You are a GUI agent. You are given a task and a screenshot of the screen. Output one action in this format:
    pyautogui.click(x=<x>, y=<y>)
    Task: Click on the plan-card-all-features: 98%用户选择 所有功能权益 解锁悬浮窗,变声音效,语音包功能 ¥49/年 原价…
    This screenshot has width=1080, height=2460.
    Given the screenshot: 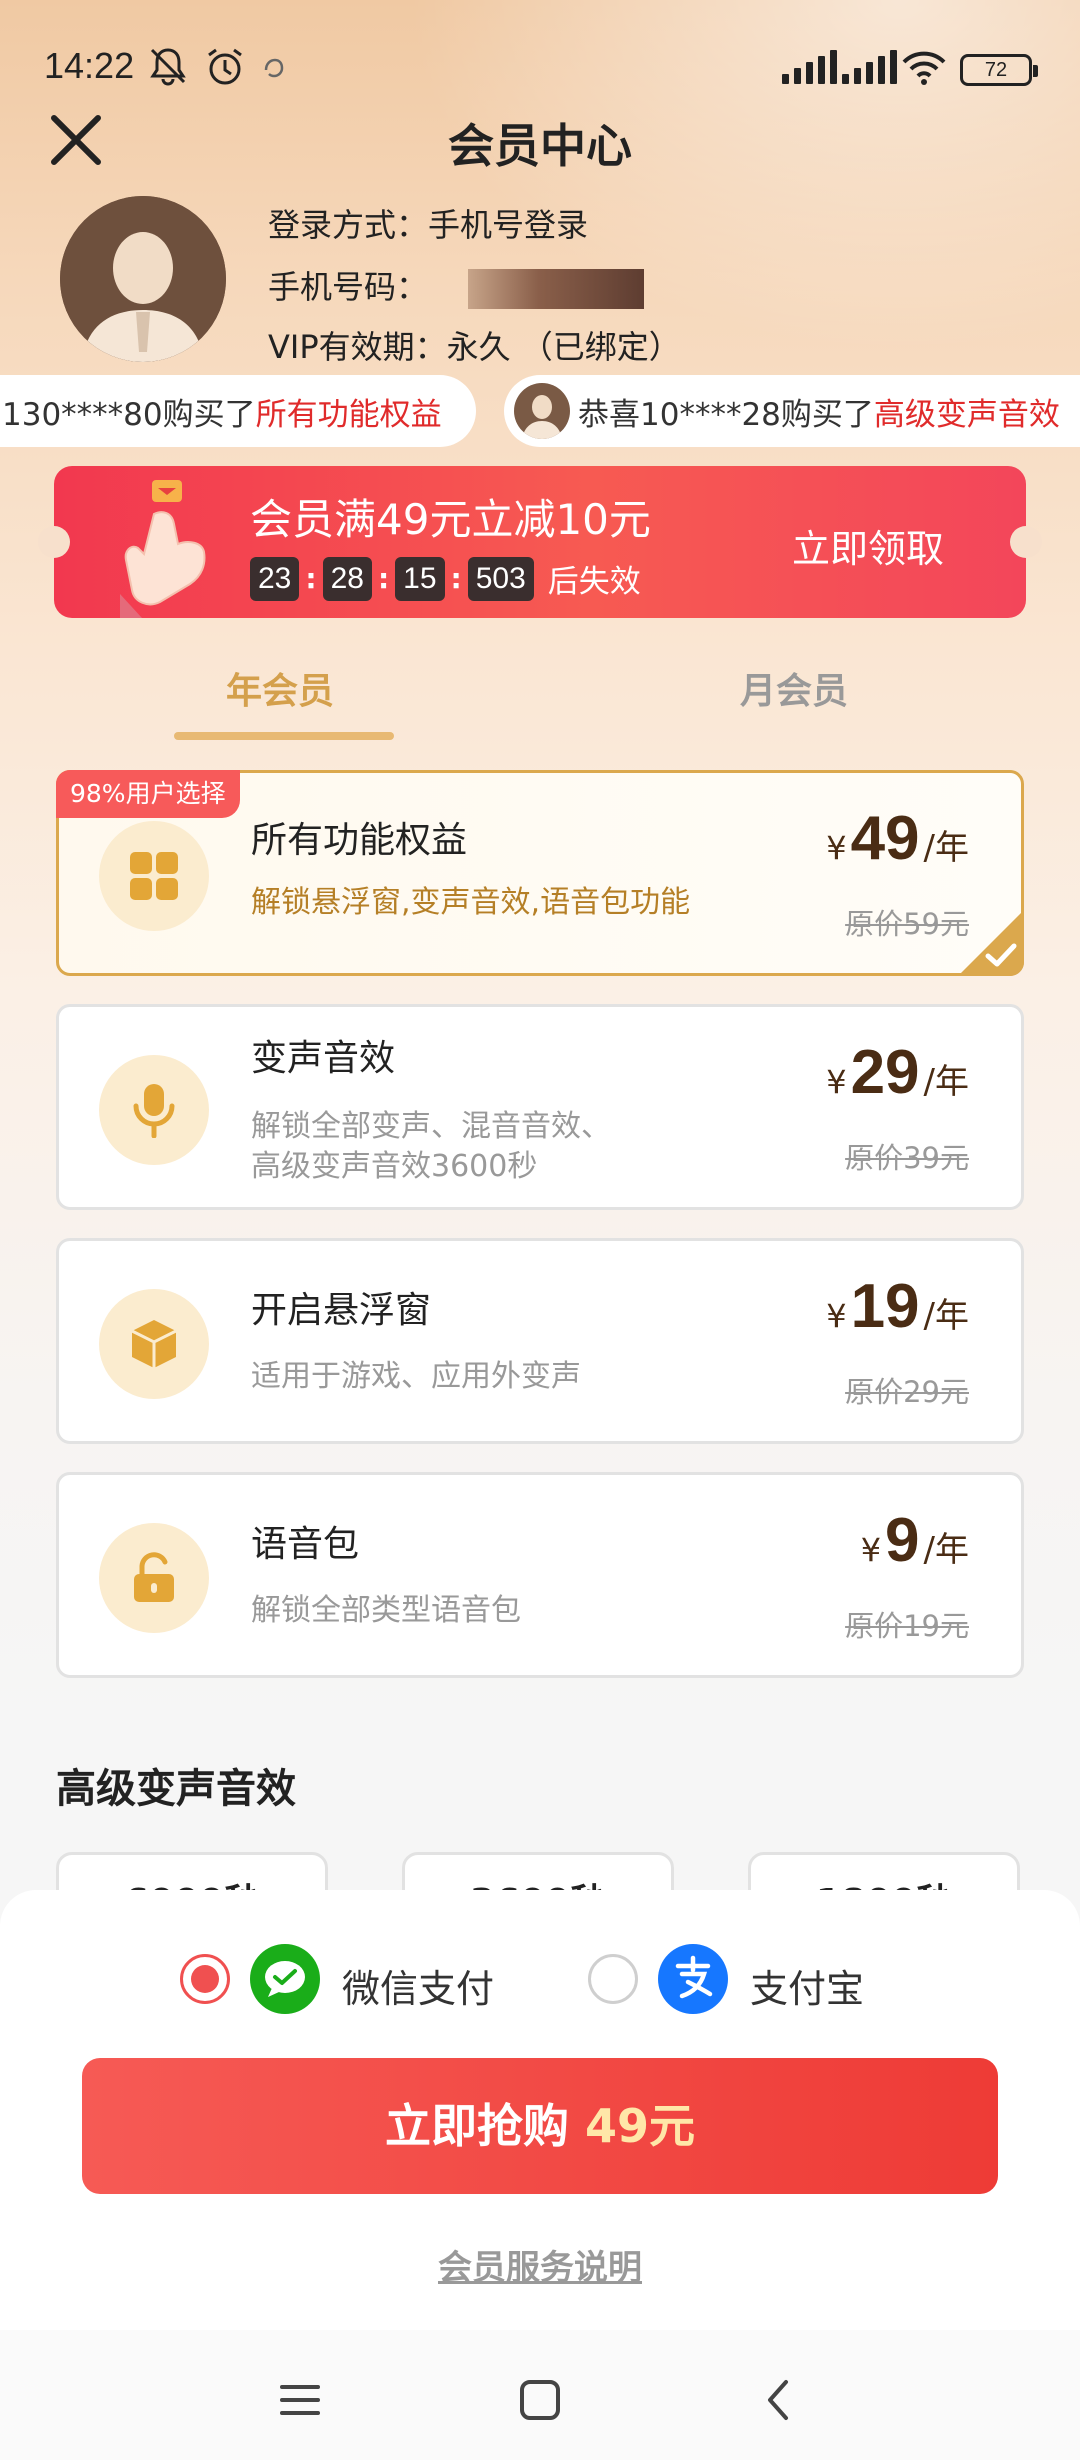 What is the action you would take?
    pyautogui.click(x=540, y=873)
    